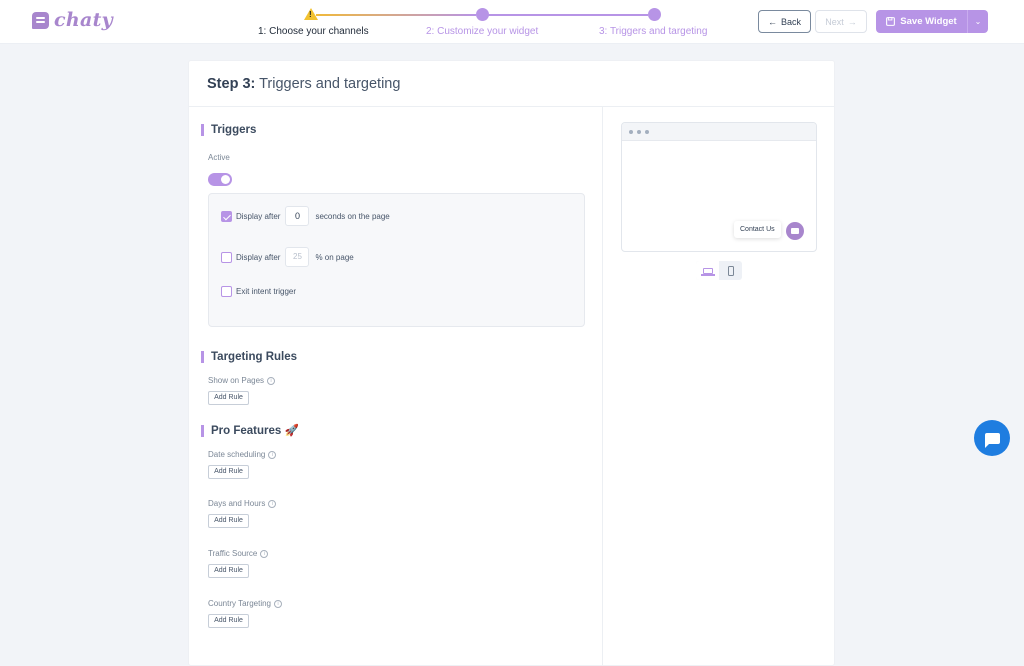  Describe the element at coordinates (226, 257) in the screenshot. I see `trigger-scroll-checkbox` at that location.